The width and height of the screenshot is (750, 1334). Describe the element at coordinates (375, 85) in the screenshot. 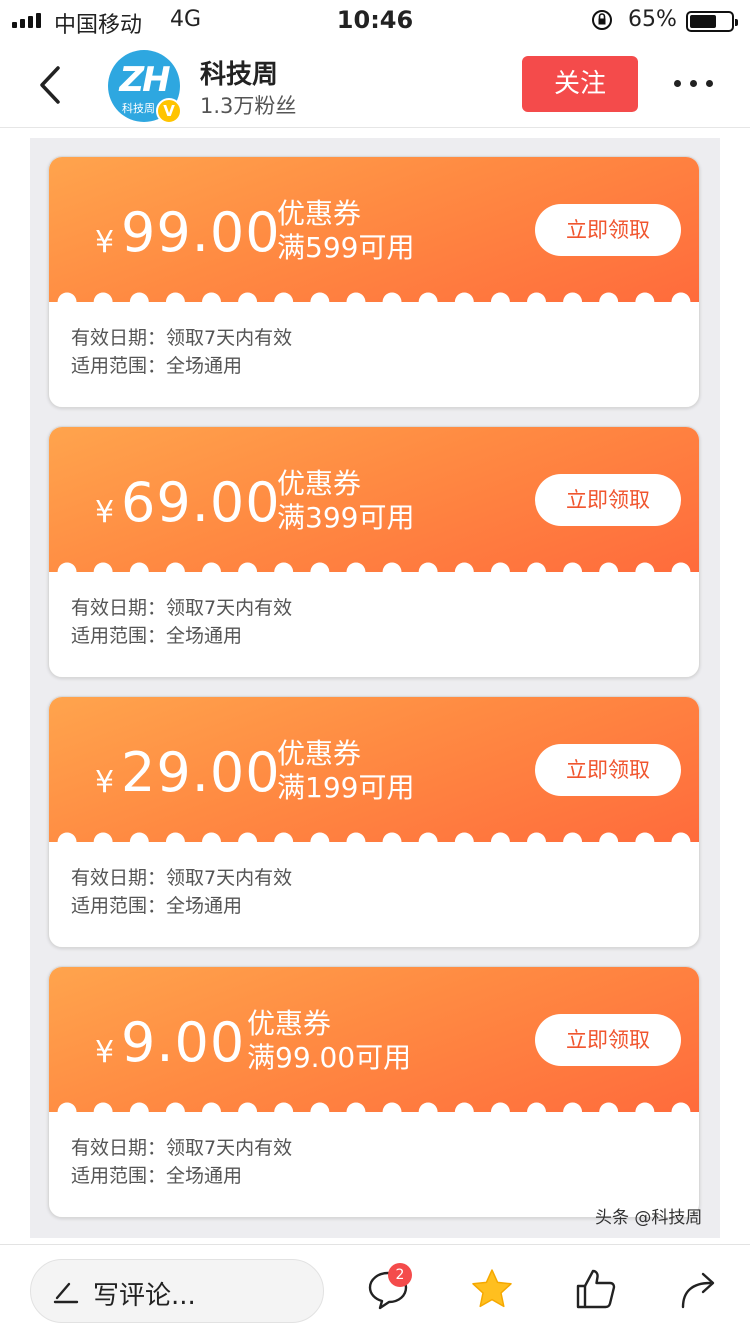

I see `account-header: ZH 科技周 V 科技周 1.3万粉丝 关注` at that location.